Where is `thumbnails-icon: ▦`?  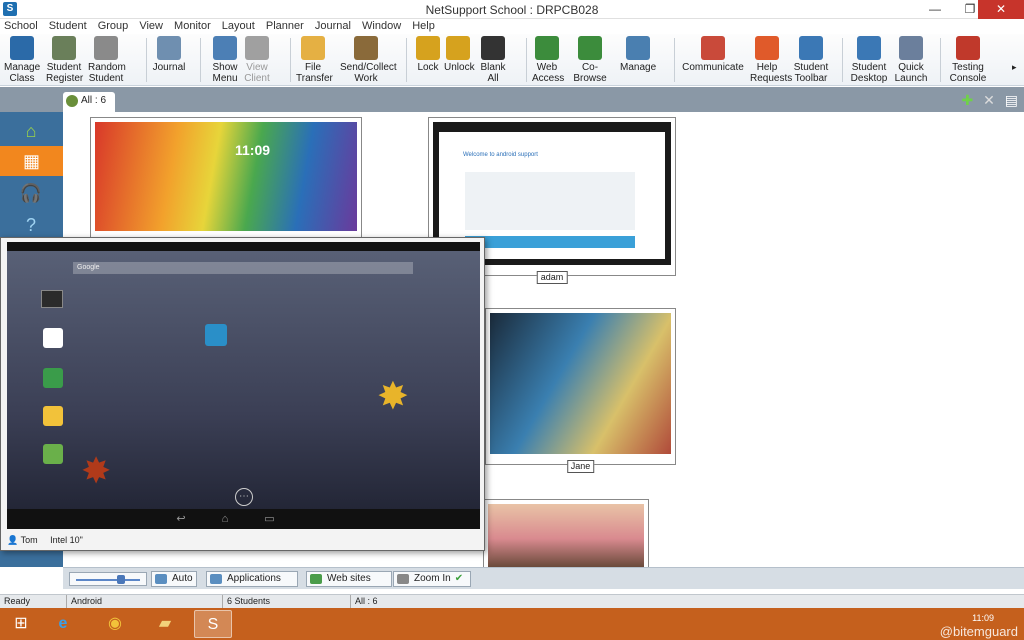
thumbnails-icon: ▦ is located at coordinates (31, 161).